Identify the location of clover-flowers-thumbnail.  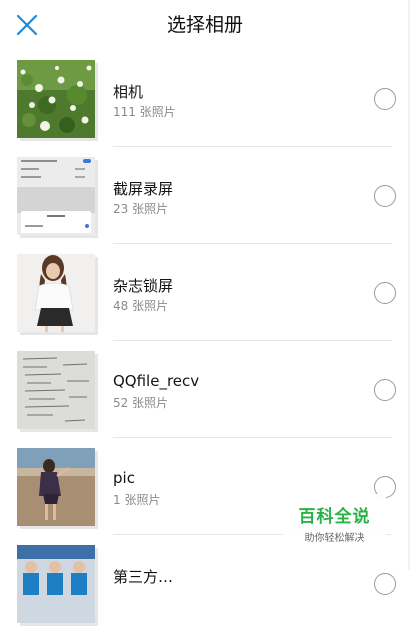
(56, 99).